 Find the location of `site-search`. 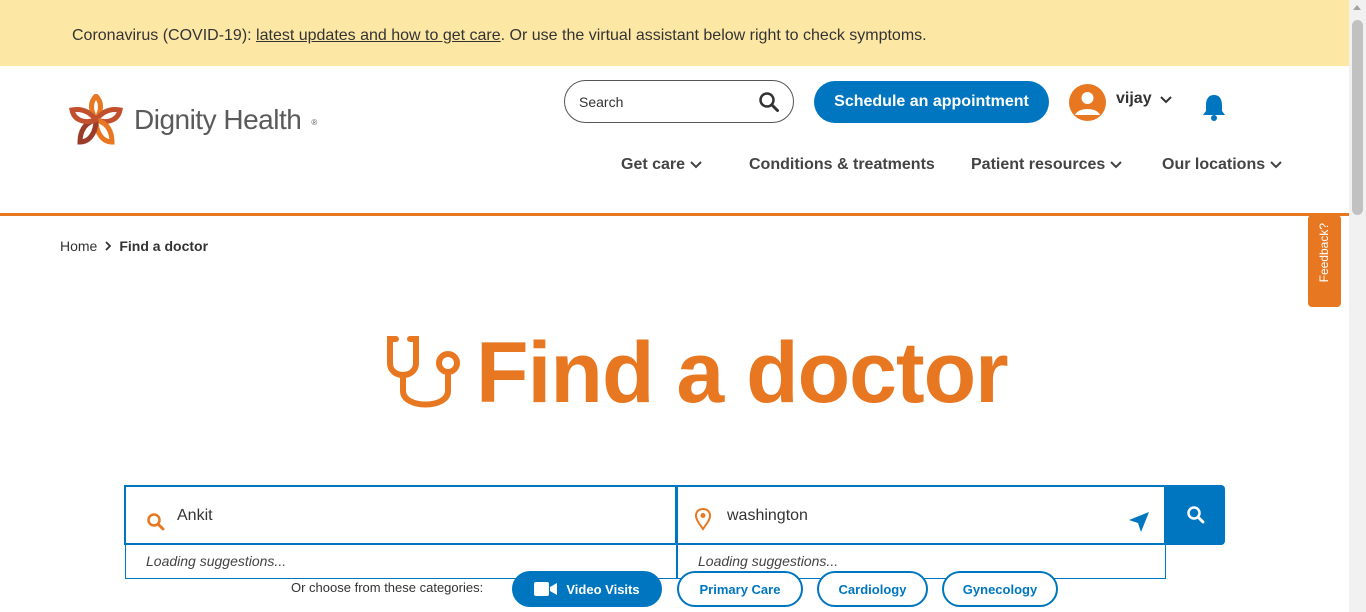

site-search is located at coordinates (679, 101).